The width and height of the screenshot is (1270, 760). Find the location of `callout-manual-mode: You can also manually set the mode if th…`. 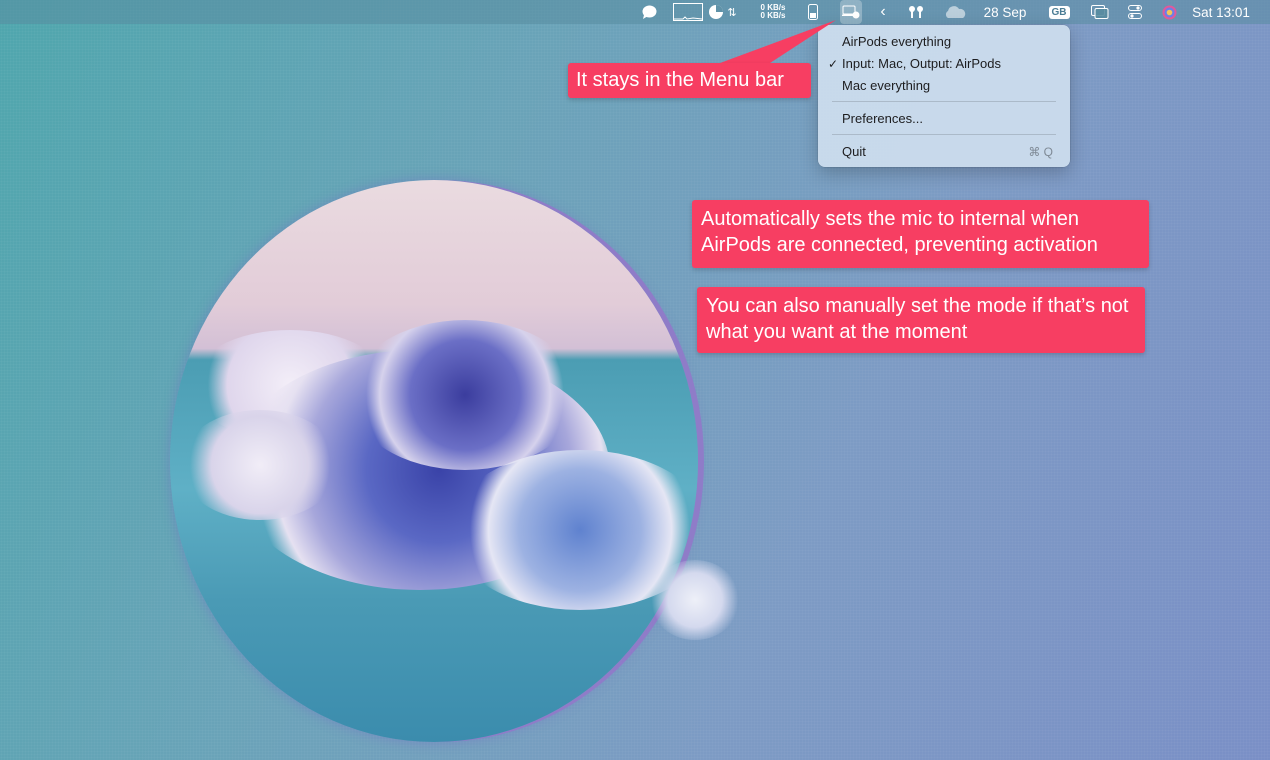

callout-manual-mode: You can also manually set the mode if th… is located at coordinates (921, 320).